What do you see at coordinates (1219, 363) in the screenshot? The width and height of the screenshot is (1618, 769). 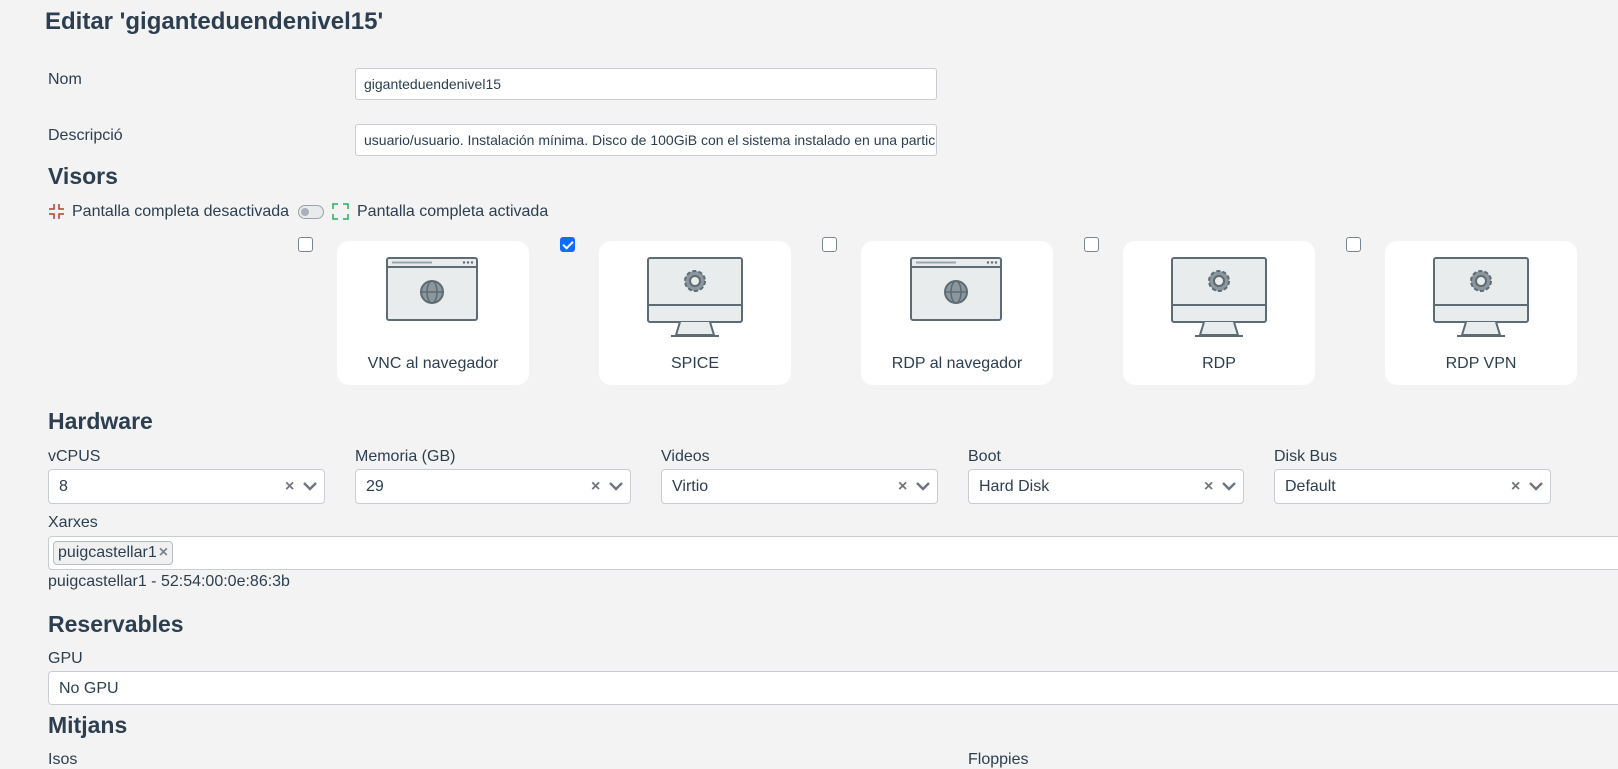 I see `viewer-label: RDP` at bounding box center [1219, 363].